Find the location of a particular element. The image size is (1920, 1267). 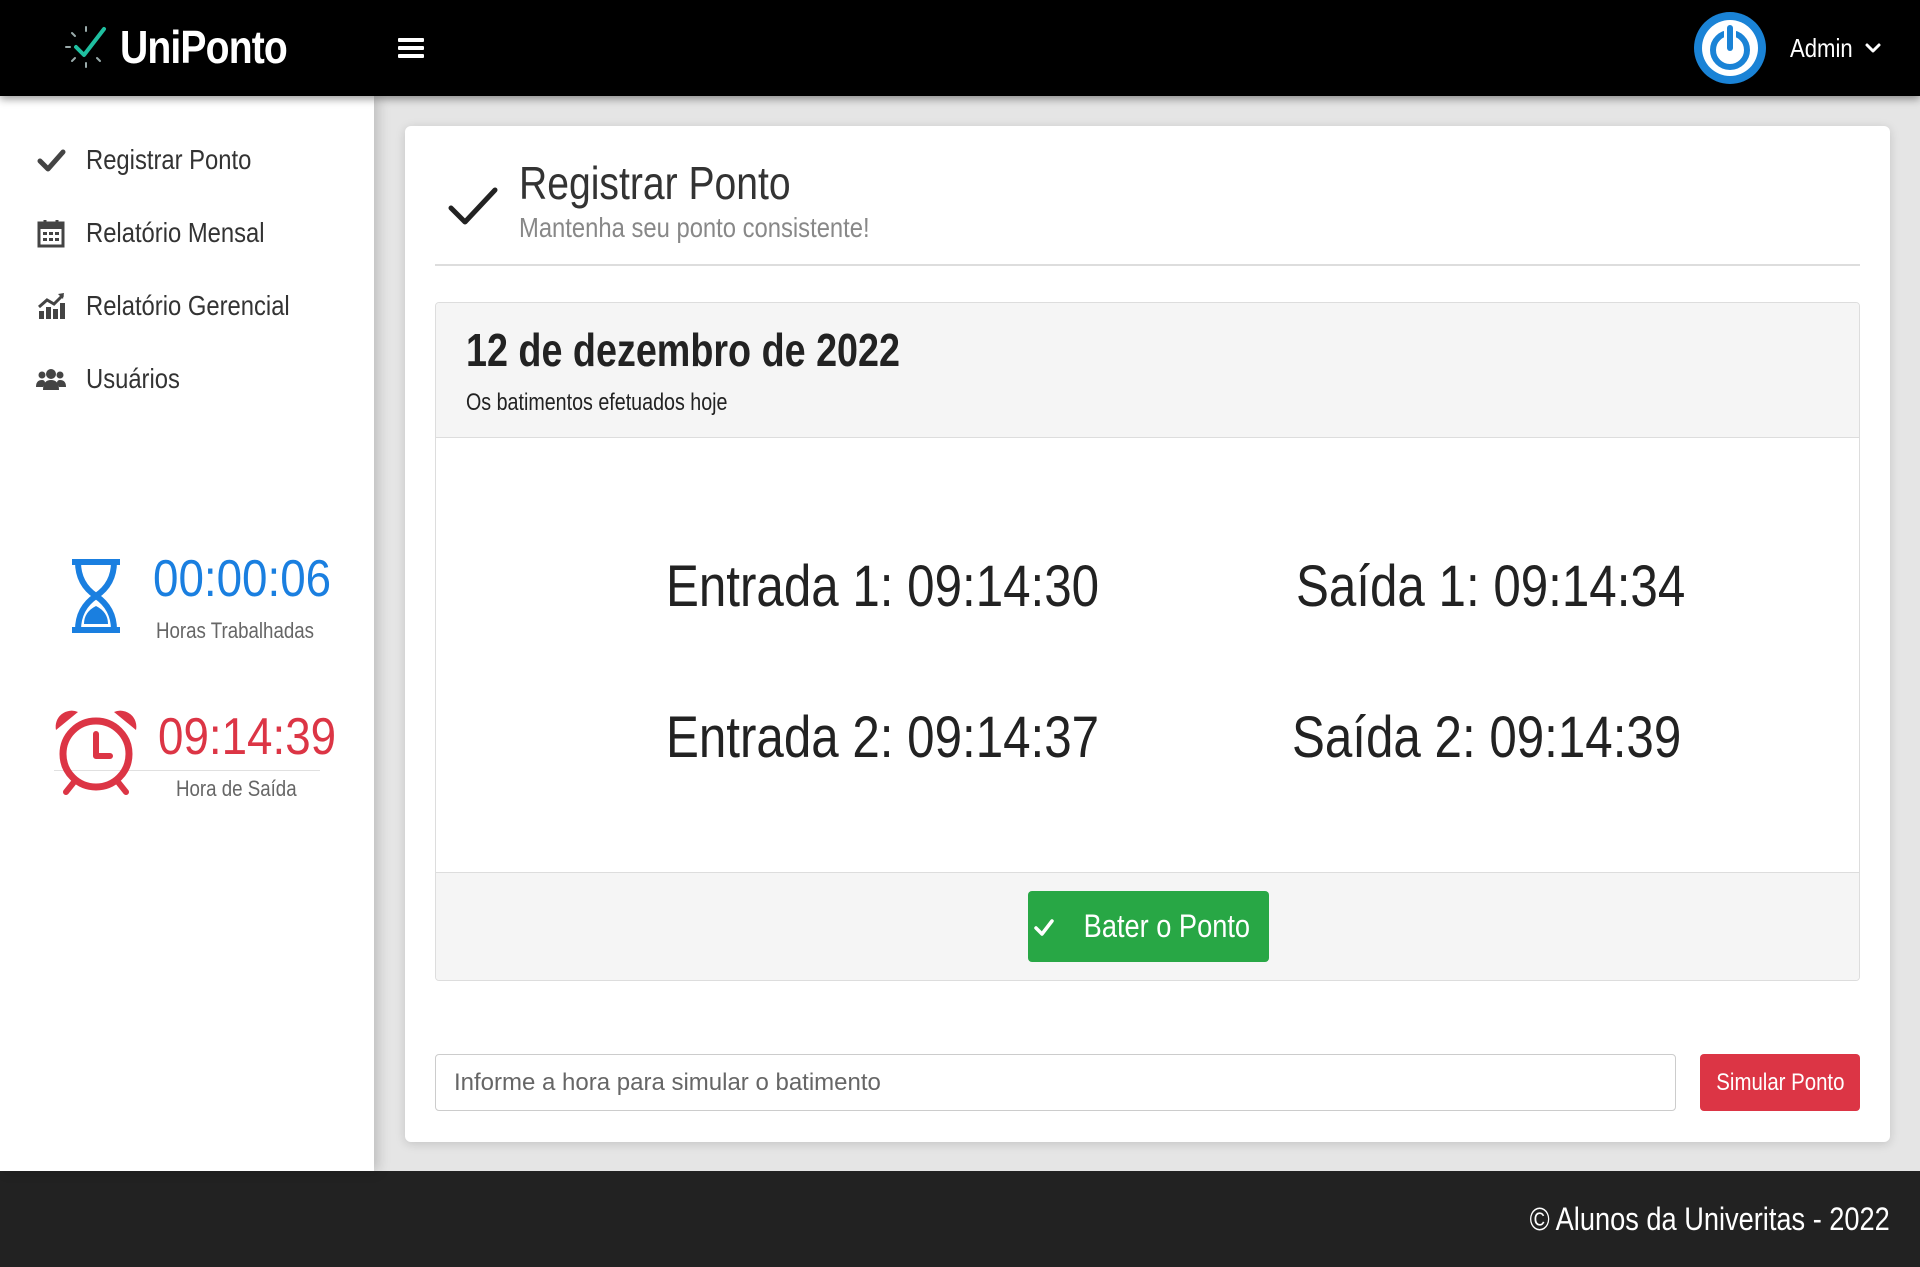

sidebar-item-relatorio-gerencial: Relatório Gerencial is located at coordinates (181, 306).